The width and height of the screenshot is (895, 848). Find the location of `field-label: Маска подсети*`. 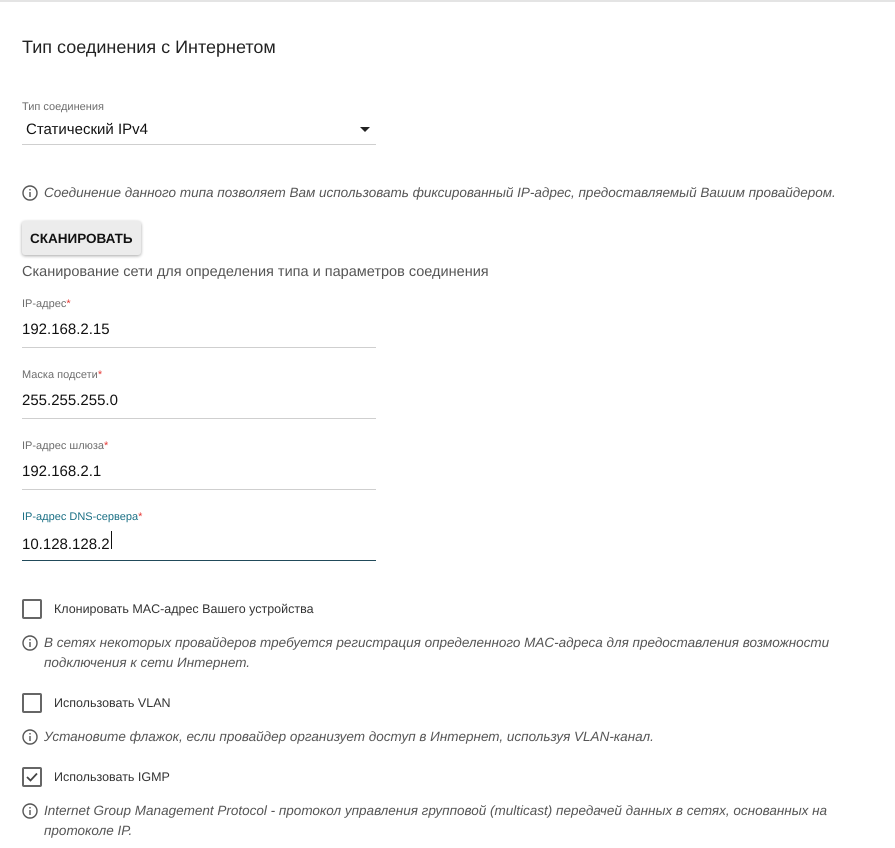

field-label: Маска подсети* is located at coordinates (63, 375).